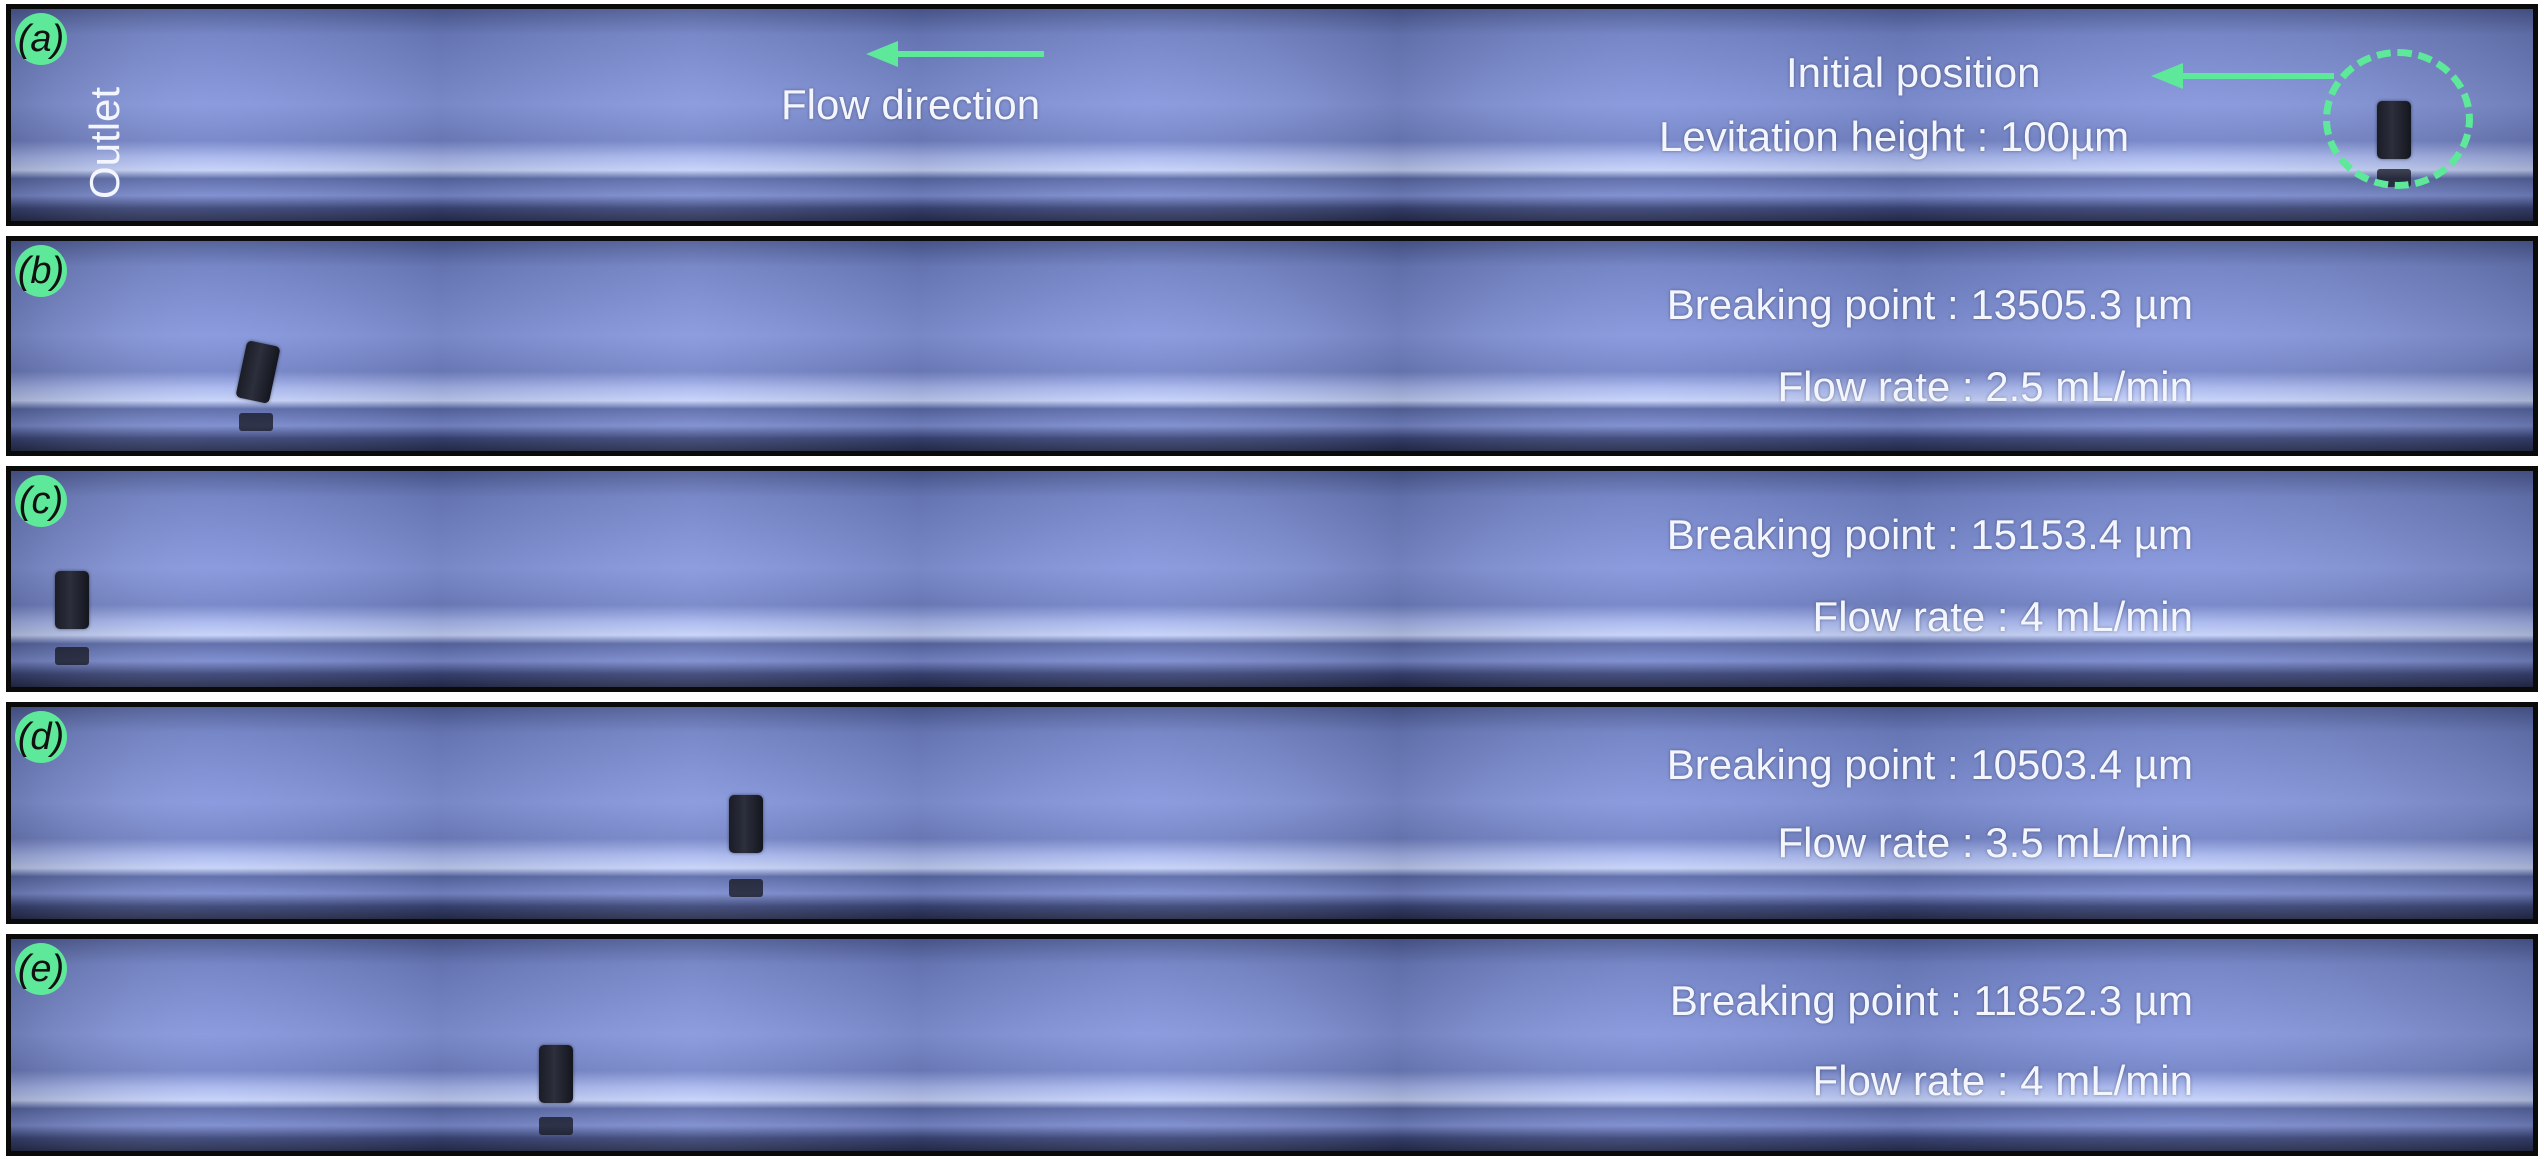 The height and width of the screenshot is (1160, 2544). Describe the element at coordinates (911, 104) in the screenshot. I see `flow-direction-label: Flow direction` at that location.